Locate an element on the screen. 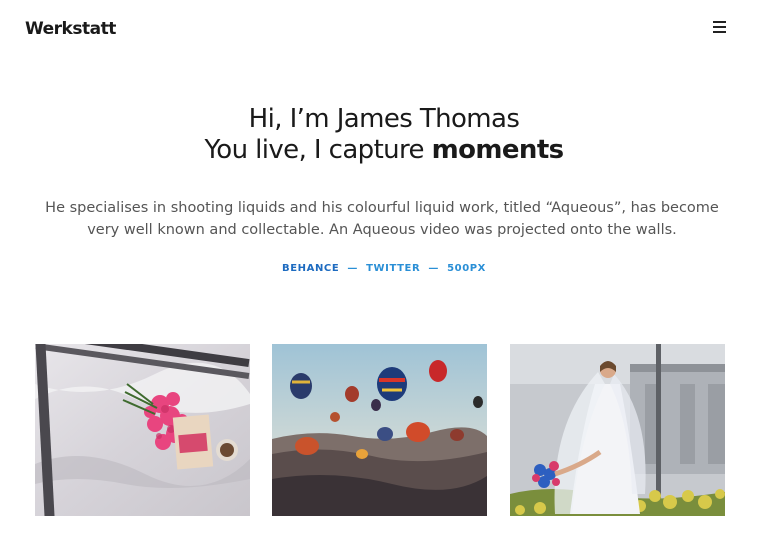 The image size is (768, 538). twitter-link: TWITTER is located at coordinates (393, 268).